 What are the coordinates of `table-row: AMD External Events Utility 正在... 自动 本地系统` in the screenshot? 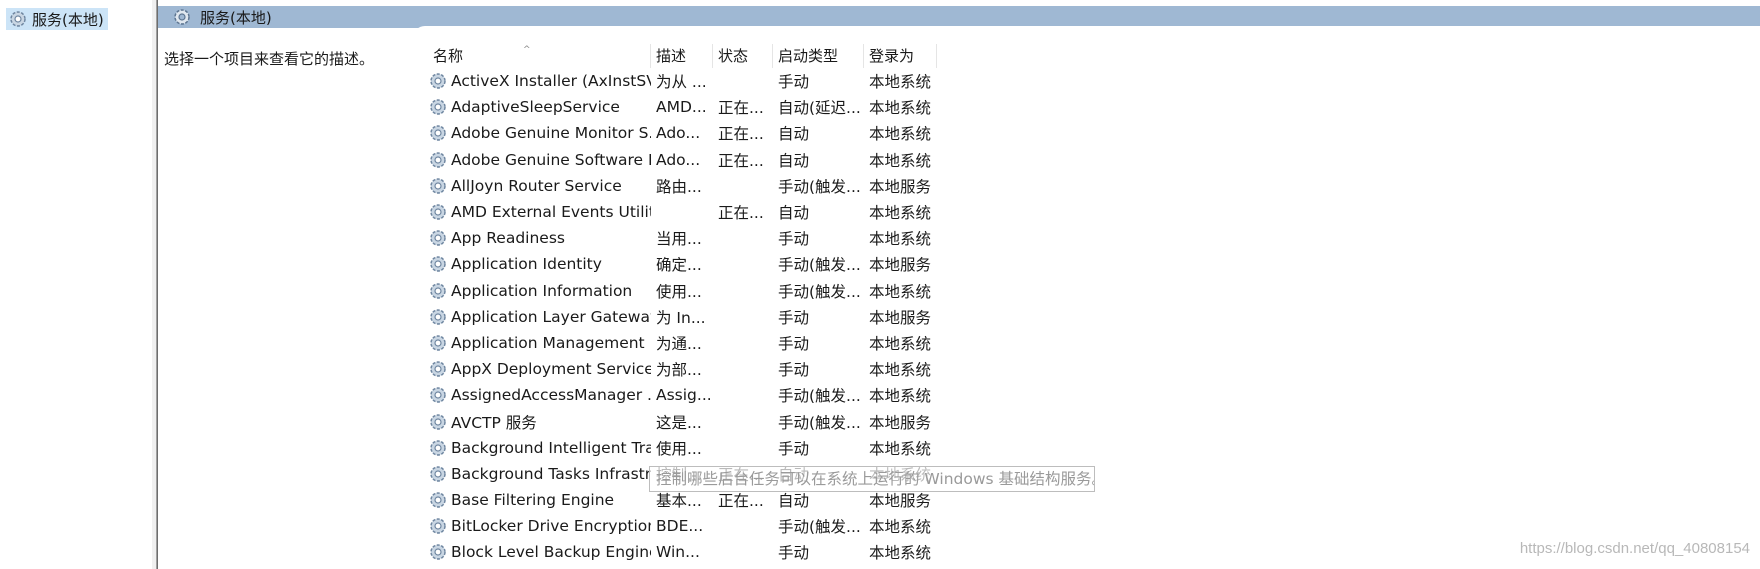 It's located at (682, 212).